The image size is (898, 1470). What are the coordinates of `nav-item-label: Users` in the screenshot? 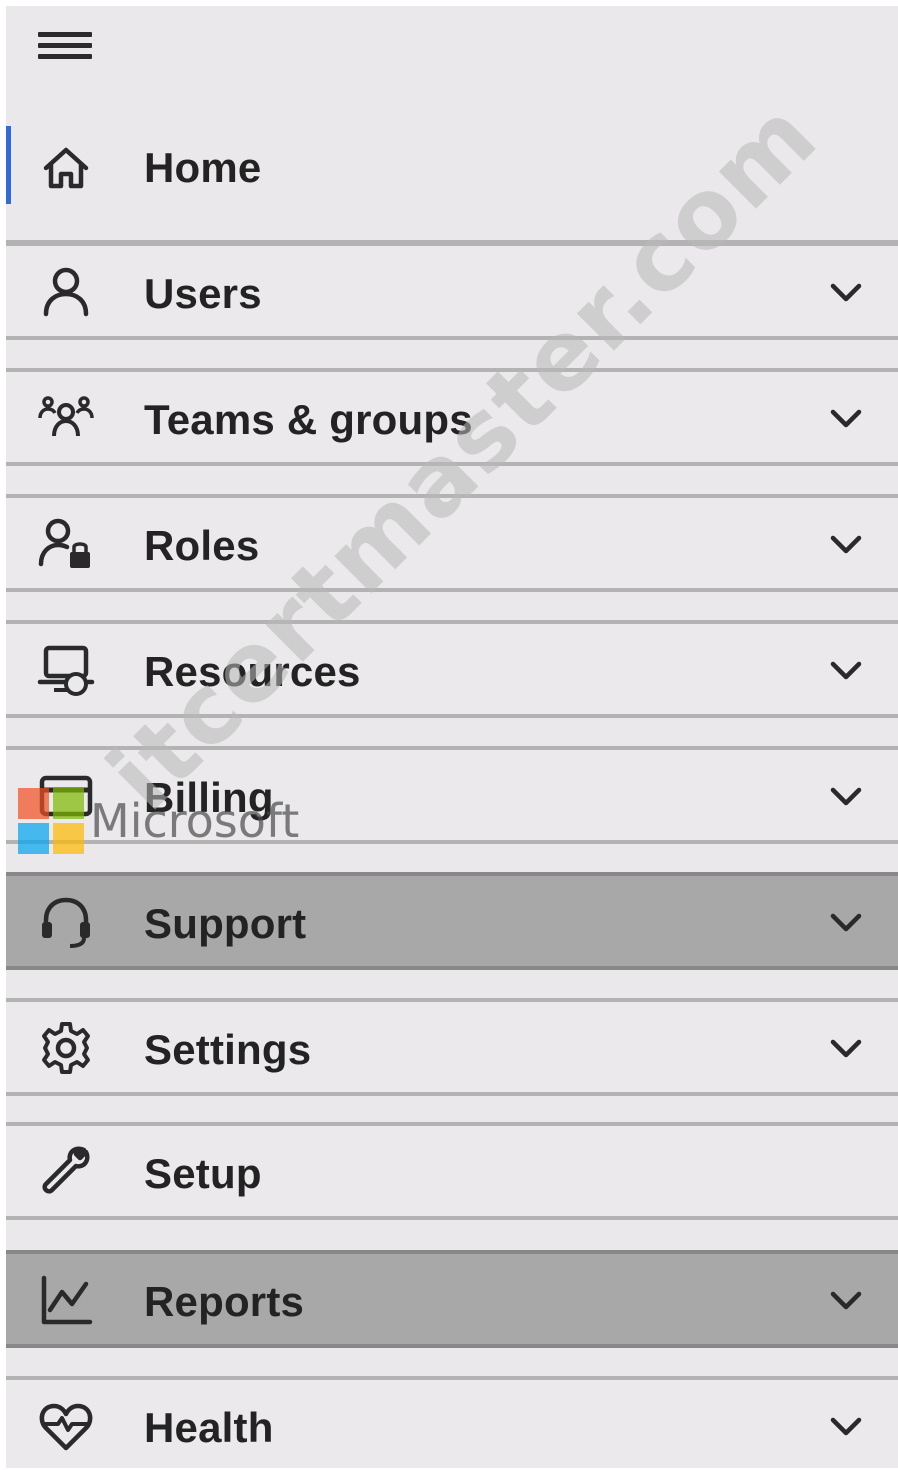 It's located at (203, 293).